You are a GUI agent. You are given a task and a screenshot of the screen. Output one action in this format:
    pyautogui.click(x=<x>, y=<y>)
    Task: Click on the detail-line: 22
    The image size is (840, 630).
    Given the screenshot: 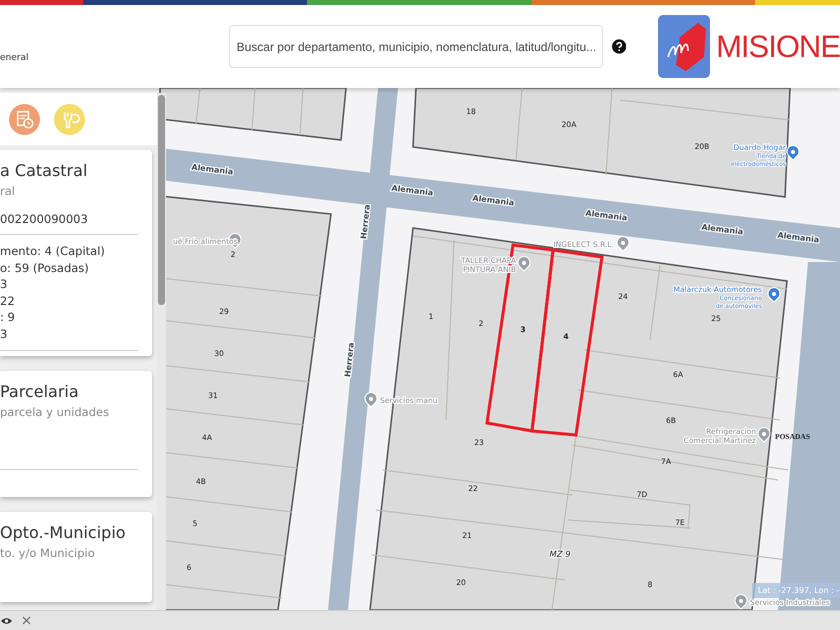 What is the action you would take?
    pyautogui.click(x=8, y=300)
    